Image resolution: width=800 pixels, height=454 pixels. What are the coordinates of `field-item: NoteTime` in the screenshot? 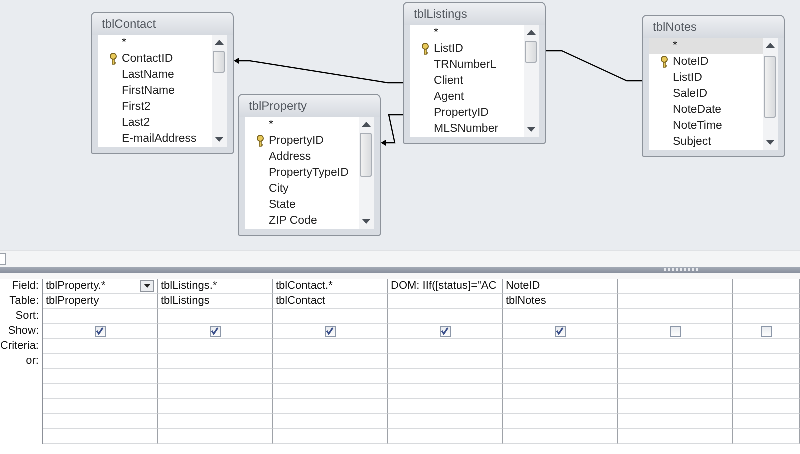 It's located at (706, 126).